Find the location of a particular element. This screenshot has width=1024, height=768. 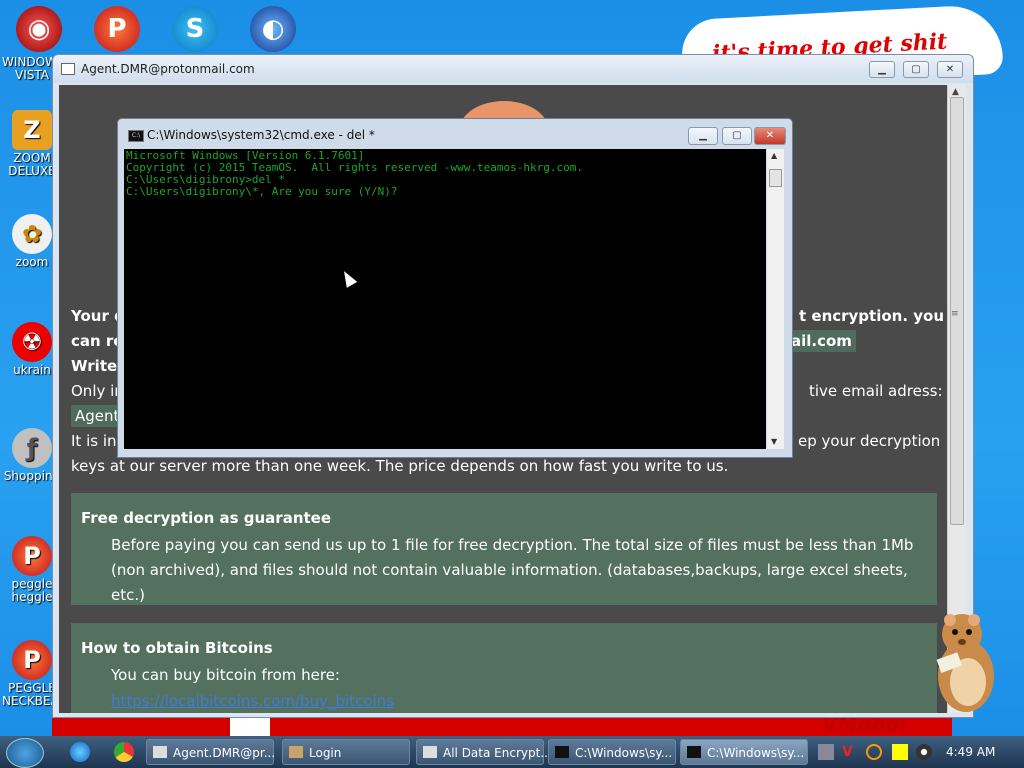

windows-vista-icon: ◉ is located at coordinates (39, 29).